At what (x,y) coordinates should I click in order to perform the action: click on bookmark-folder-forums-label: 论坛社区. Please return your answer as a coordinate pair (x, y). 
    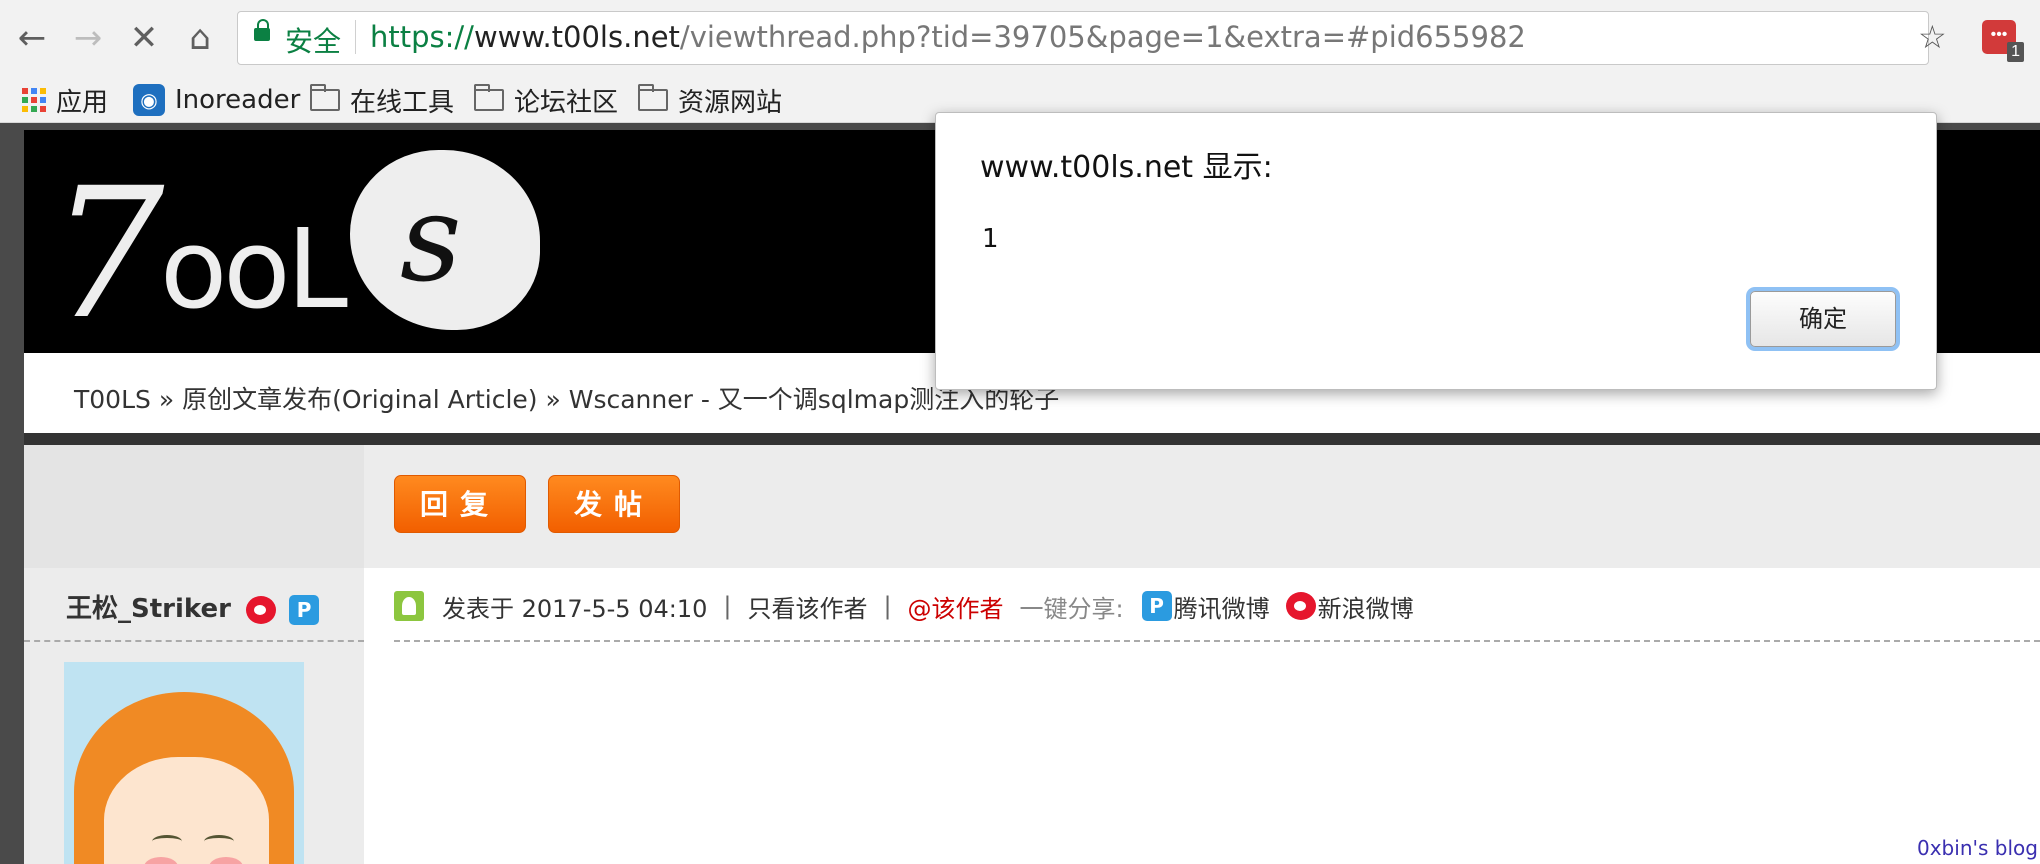
    Looking at the image, I should click on (566, 102).